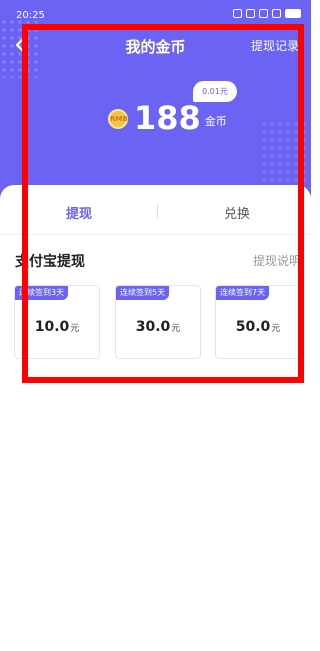 The image size is (320, 651). Describe the element at coordinates (275, 45) in the screenshot. I see `withdraw-record-link: 提现记录` at that location.